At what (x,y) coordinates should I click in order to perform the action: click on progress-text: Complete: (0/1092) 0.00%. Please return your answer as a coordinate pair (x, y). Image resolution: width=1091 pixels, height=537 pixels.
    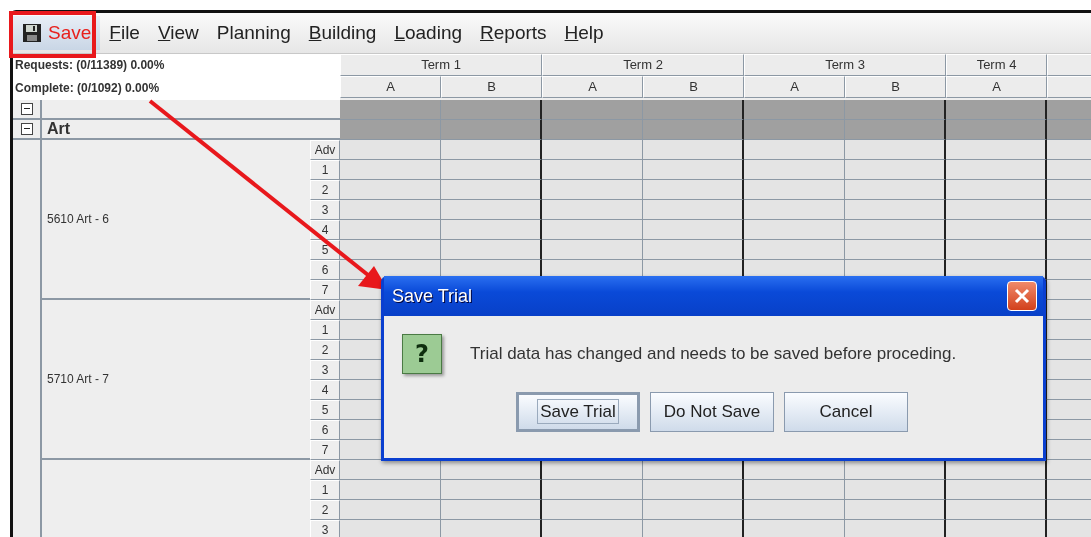
    Looking at the image, I should click on (88, 88).